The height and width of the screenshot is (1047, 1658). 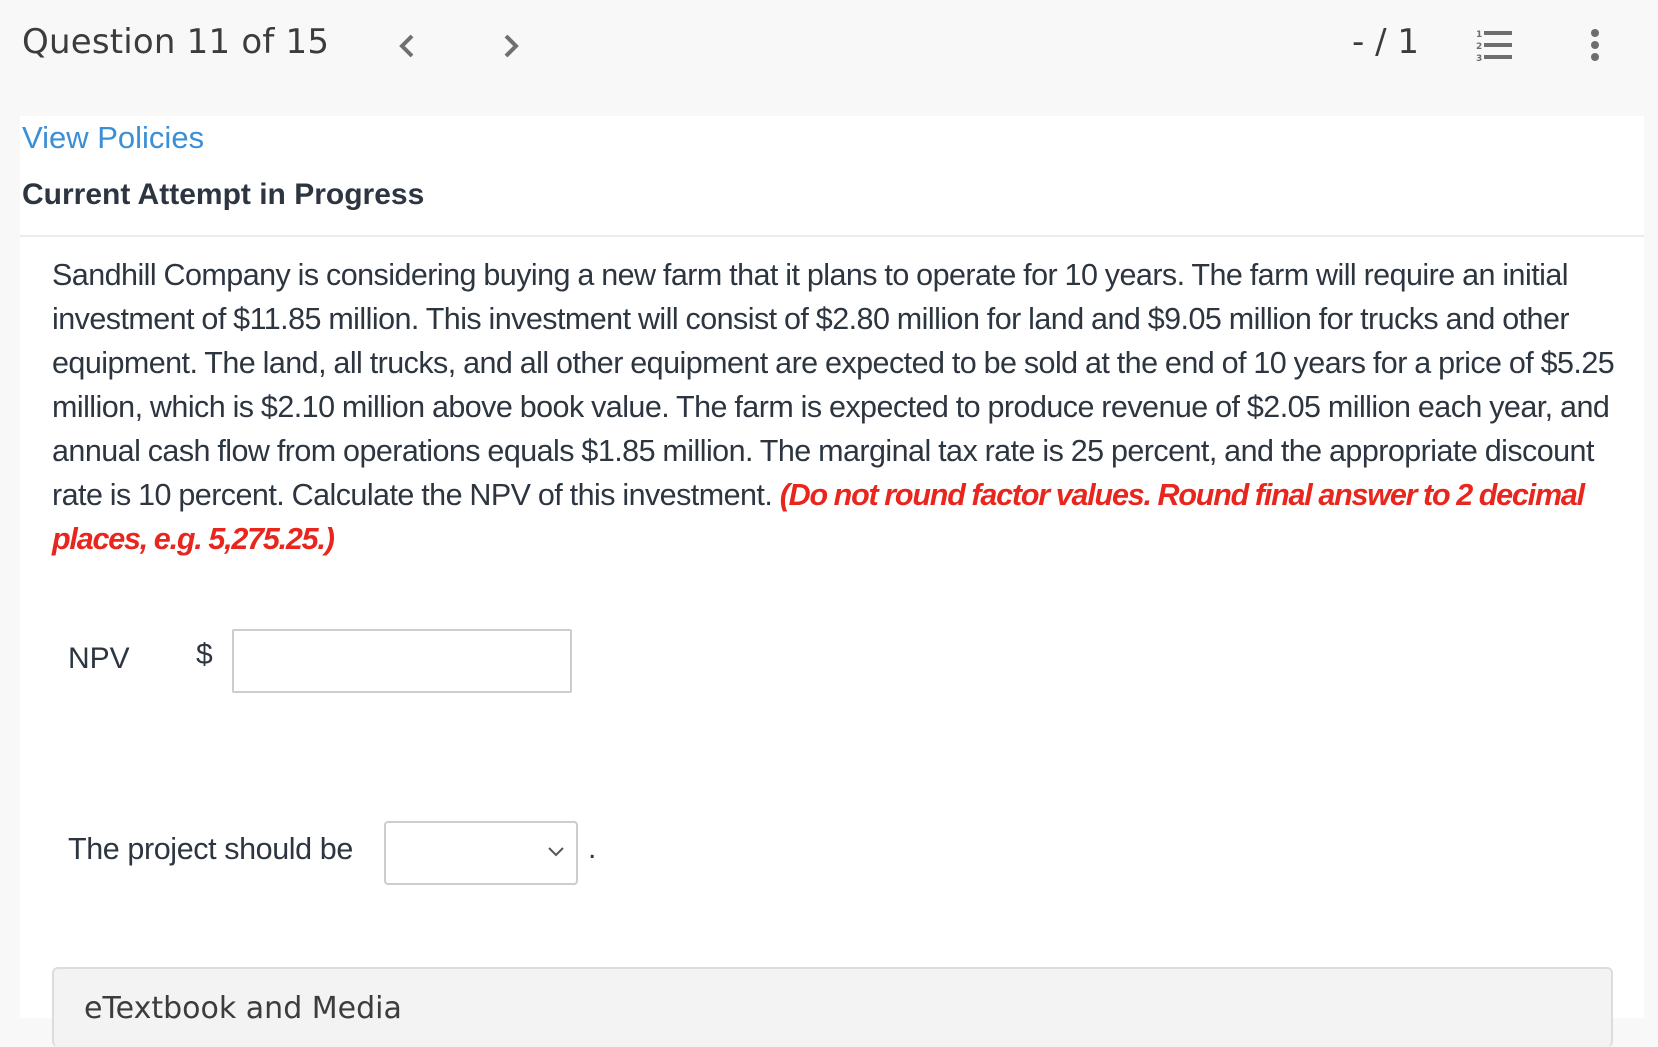 What do you see at coordinates (592, 848) in the screenshot?
I see `sentence-period: .` at bounding box center [592, 848].